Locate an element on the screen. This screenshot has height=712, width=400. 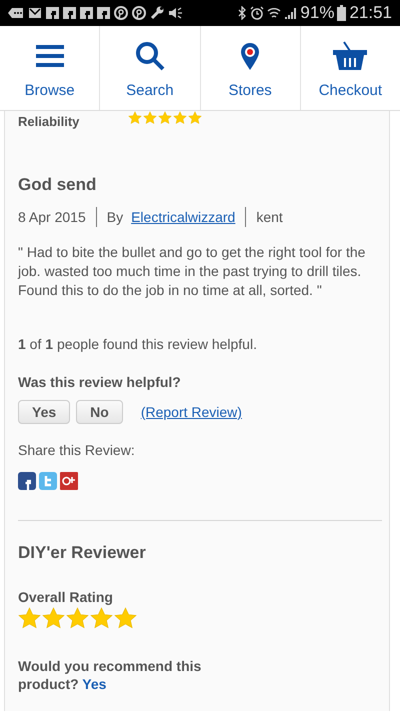
clock: 21:51 is located at coordinates (370, 13).